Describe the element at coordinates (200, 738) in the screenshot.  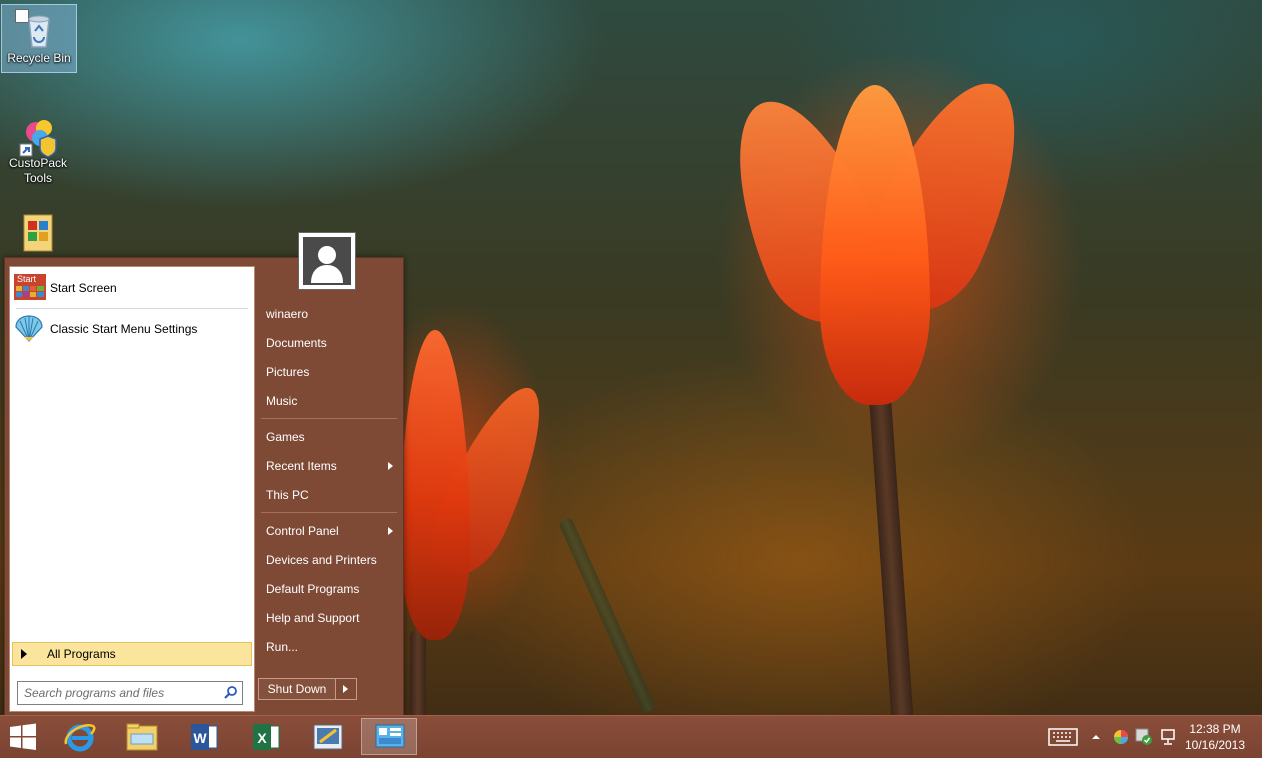
I see `word-letter: W` at that location.